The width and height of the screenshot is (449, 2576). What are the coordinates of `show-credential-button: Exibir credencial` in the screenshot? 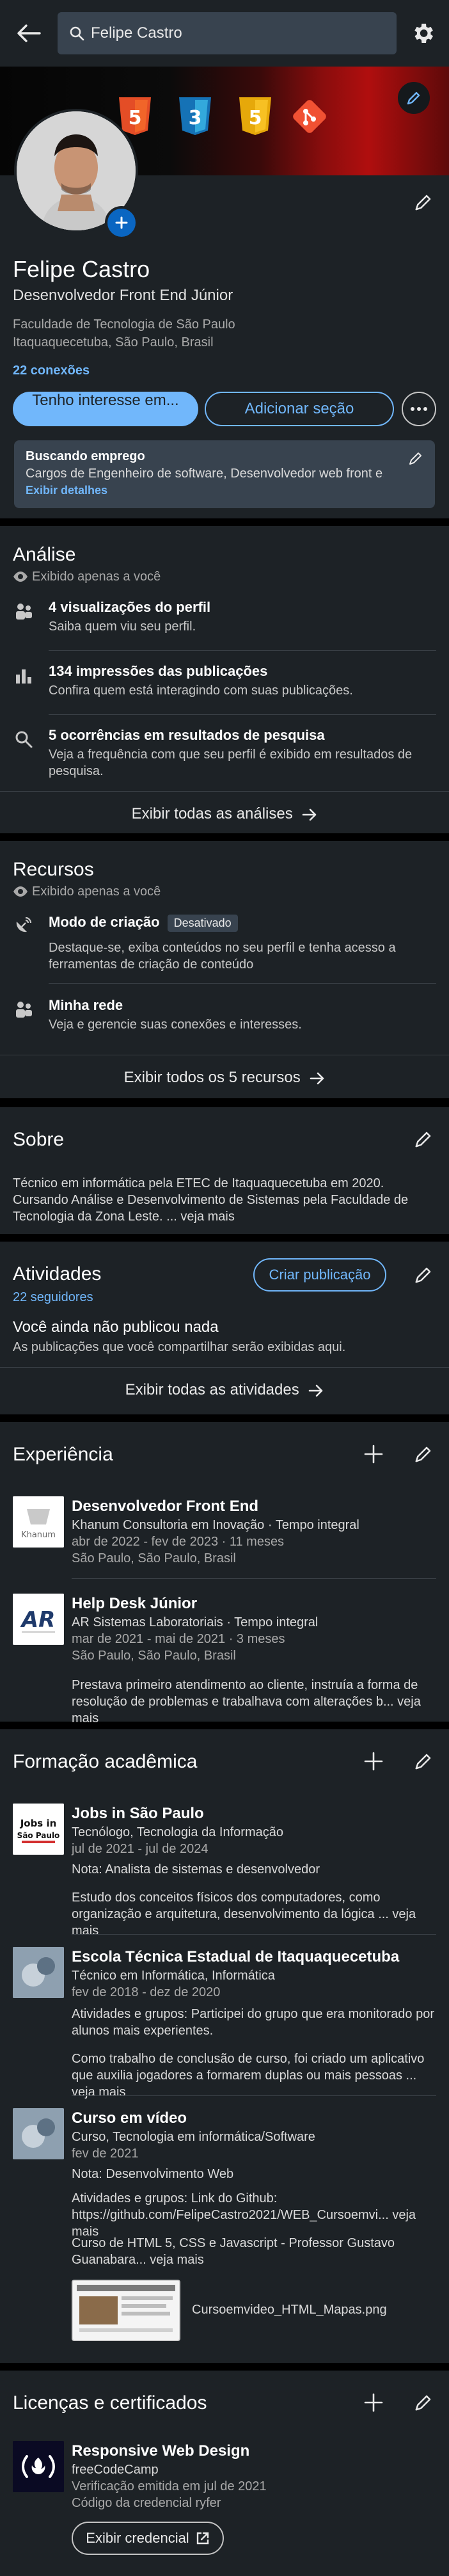 It's located at (148, 2538).